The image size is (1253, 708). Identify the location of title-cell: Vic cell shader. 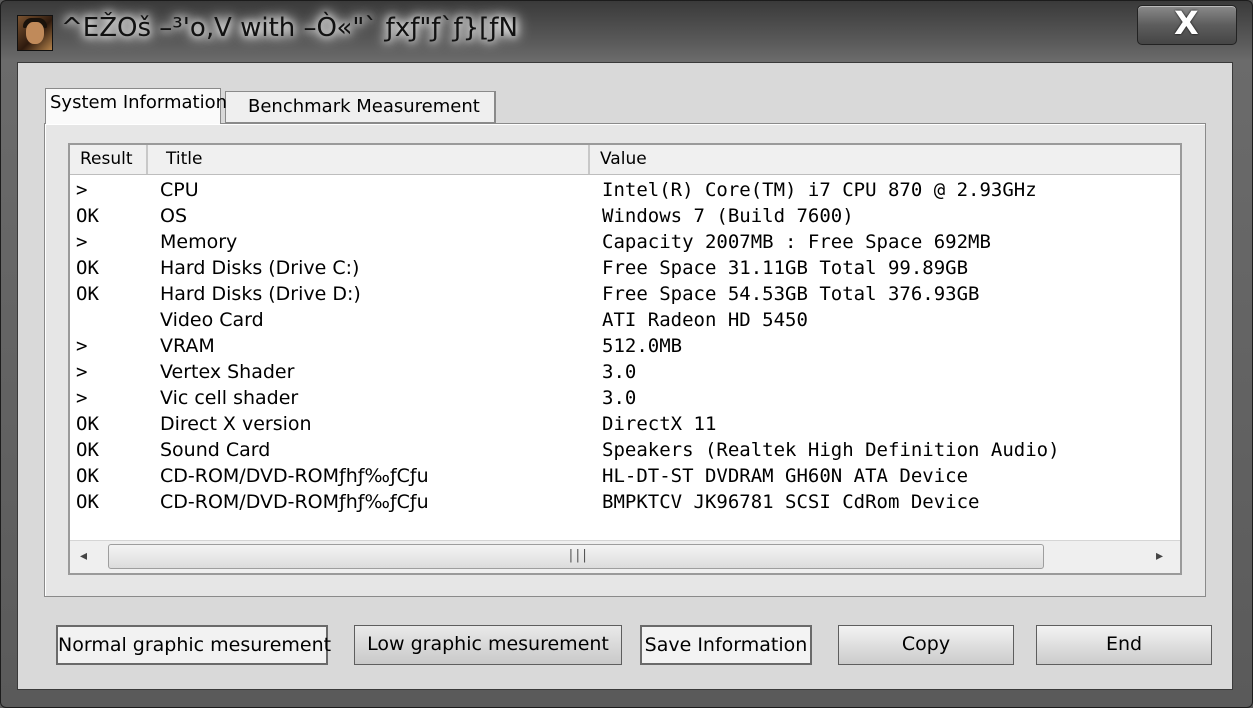
(229, 398).